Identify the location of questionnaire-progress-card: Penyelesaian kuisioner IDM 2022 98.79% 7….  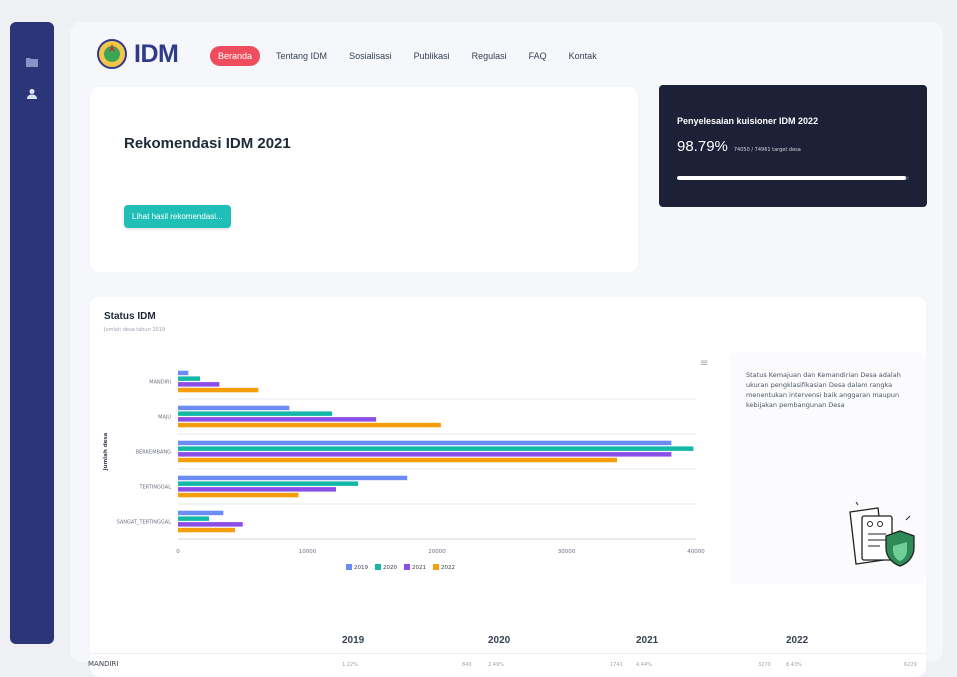
(793, 146).